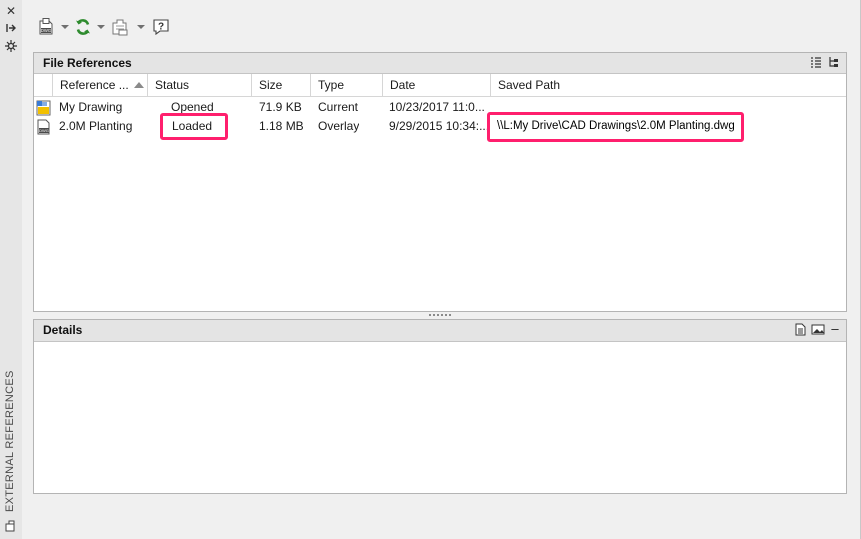 The height and width of the screenshot is (539, 861). Describe the element at coordinates (63, 330) in the screenshot. I see `details-title: Details` at that location.